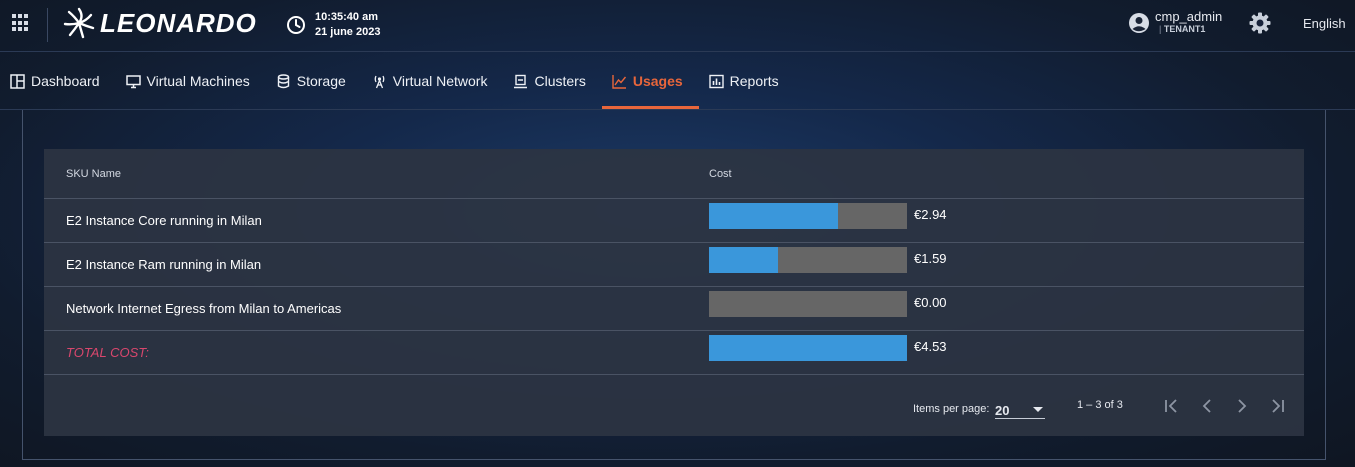 This screenshot has width=1355, height=467. I want to click on clock: 10:35:40 am 21 june 2023, so click(333, 25).